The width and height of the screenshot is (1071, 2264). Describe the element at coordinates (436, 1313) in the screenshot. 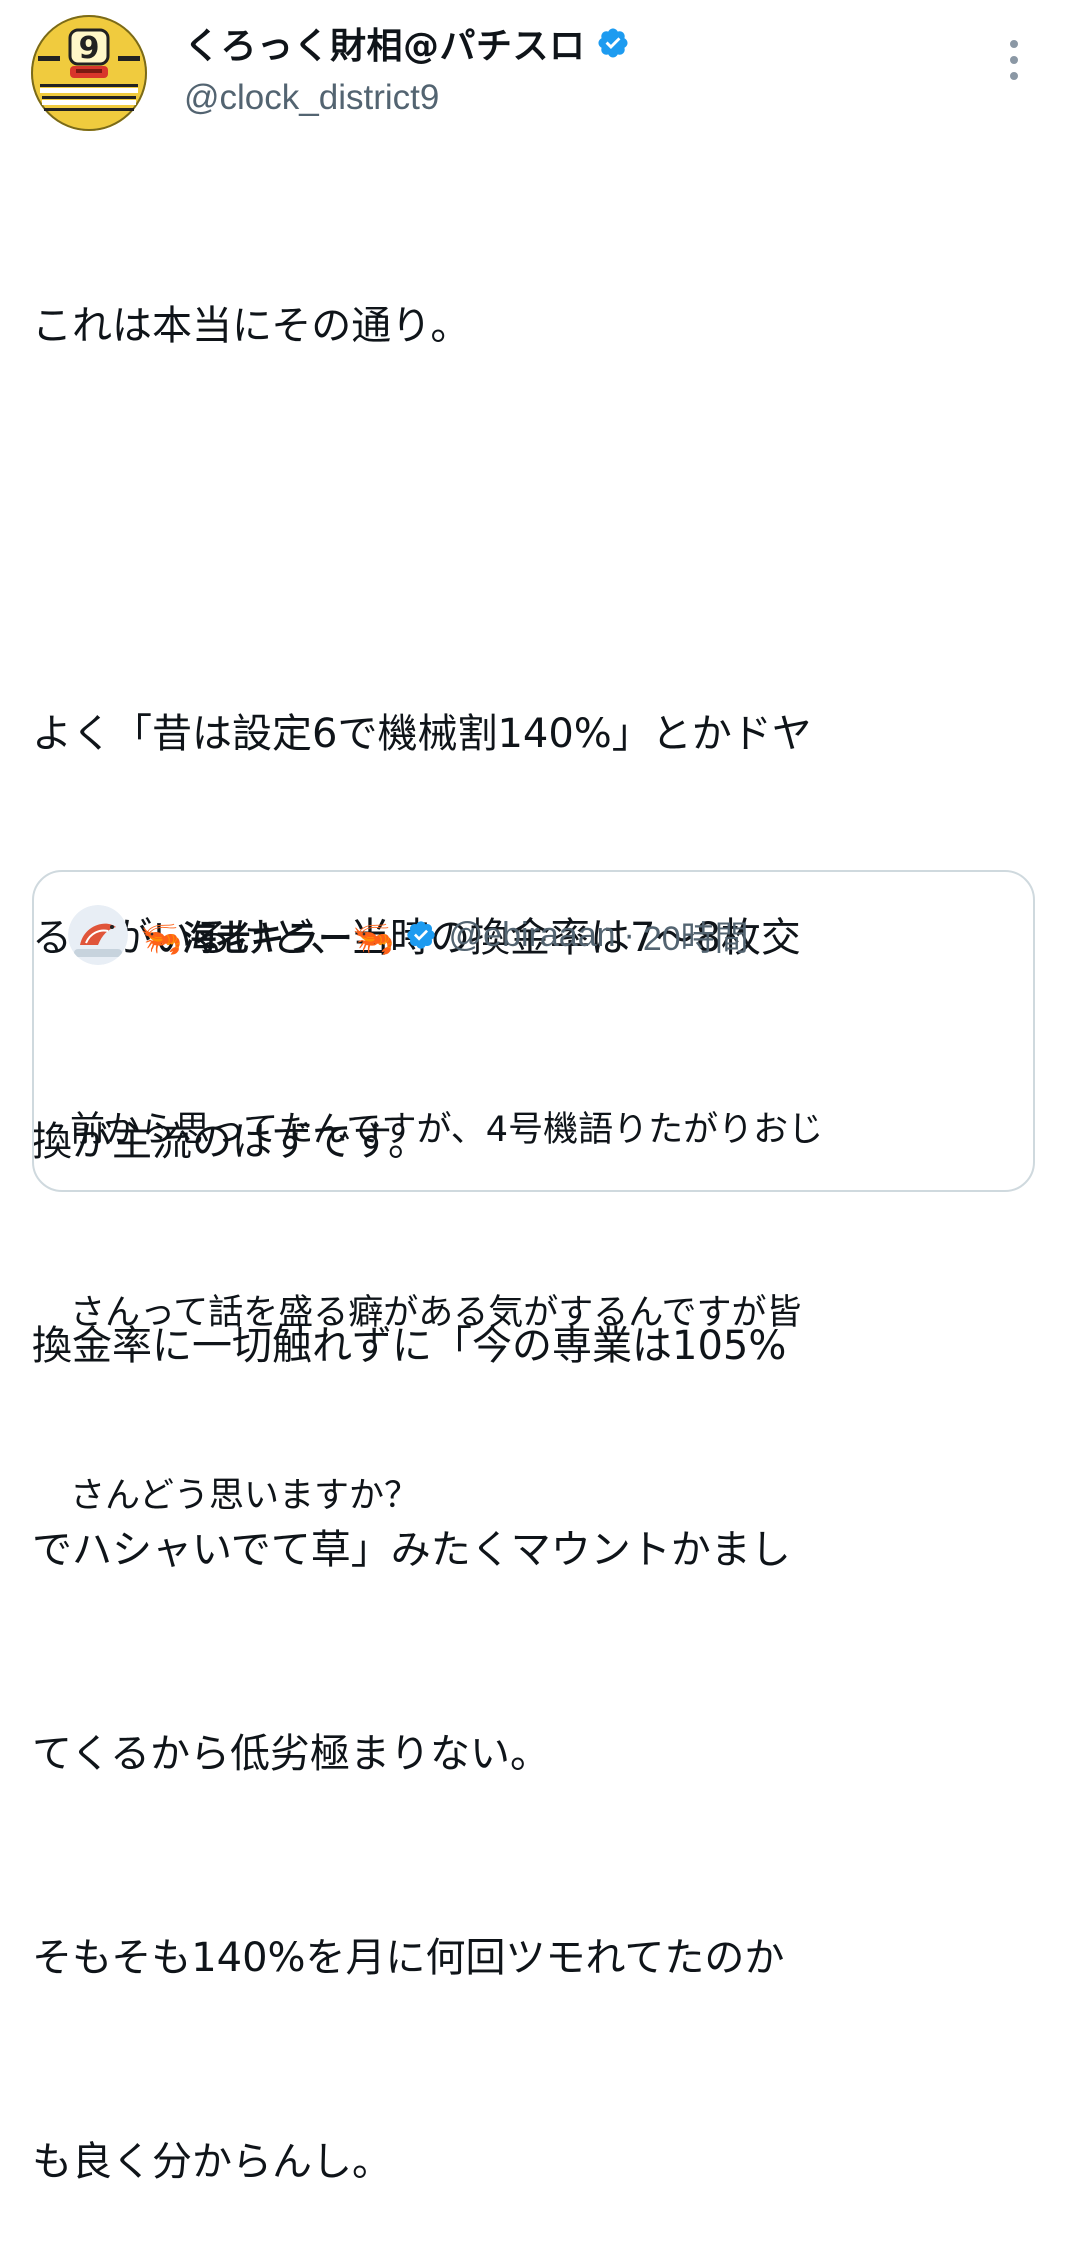

I see `quoted-line: さんって話を盛る癖がある気がするんですが皆` at that location.